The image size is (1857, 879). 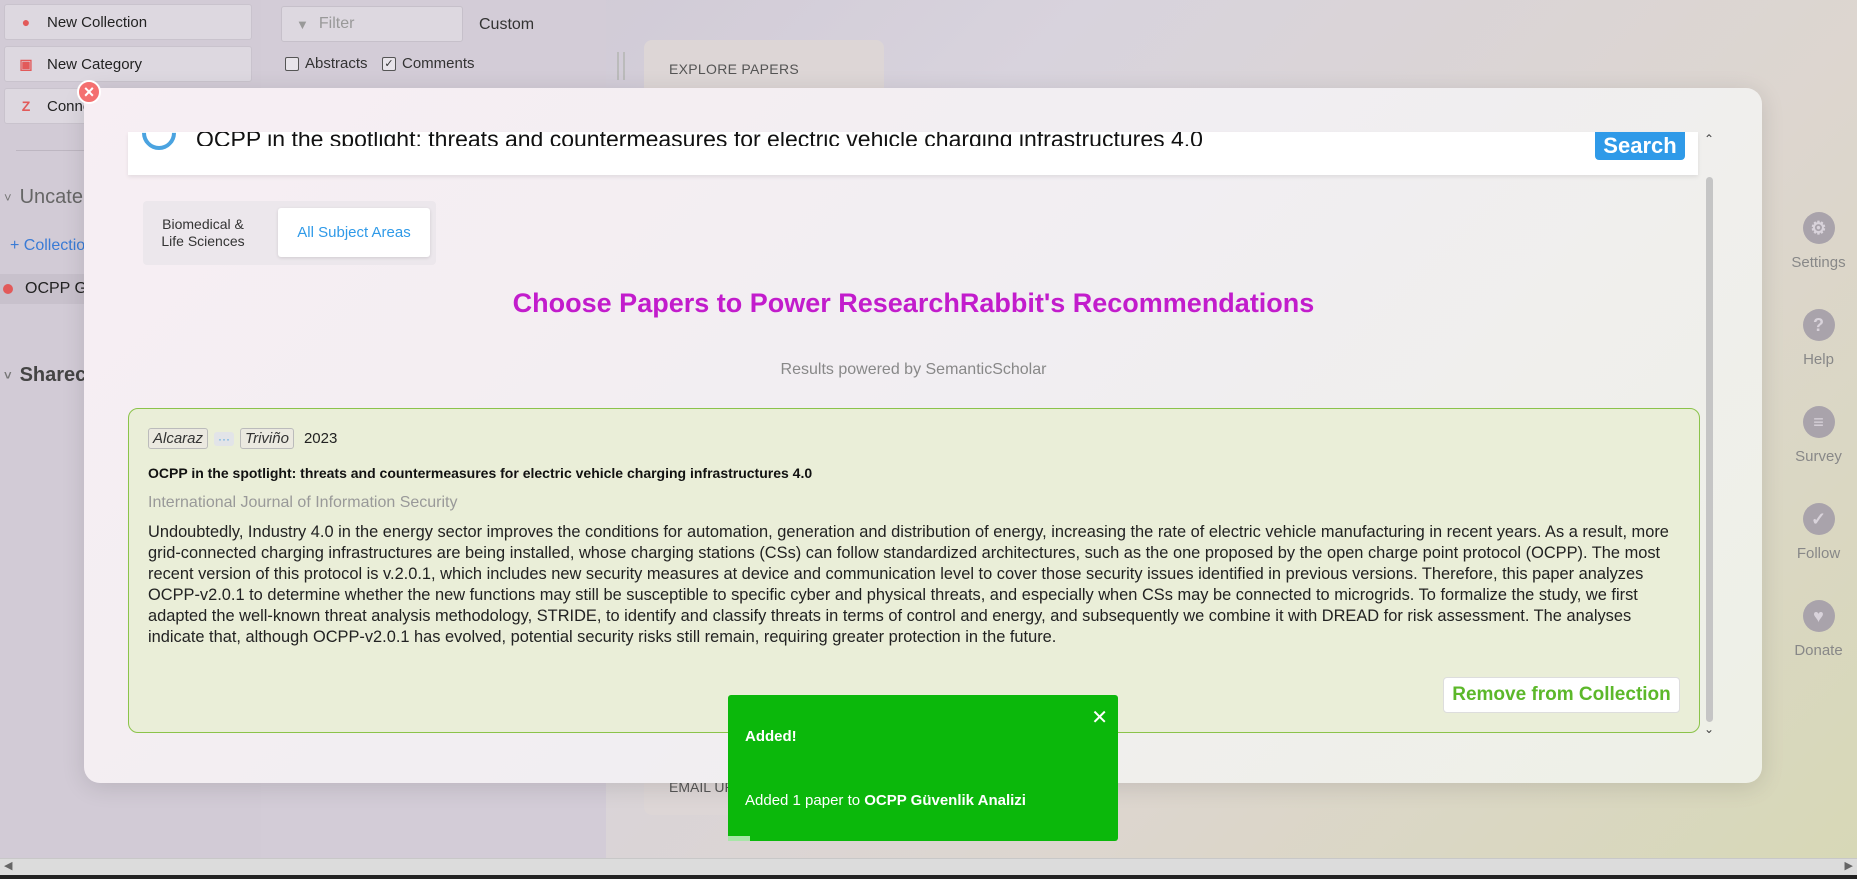 What do you see at coordinates (95, 64) in the screenshot?
I see `new-category-label: New Category` at bounding box center [95, 64].